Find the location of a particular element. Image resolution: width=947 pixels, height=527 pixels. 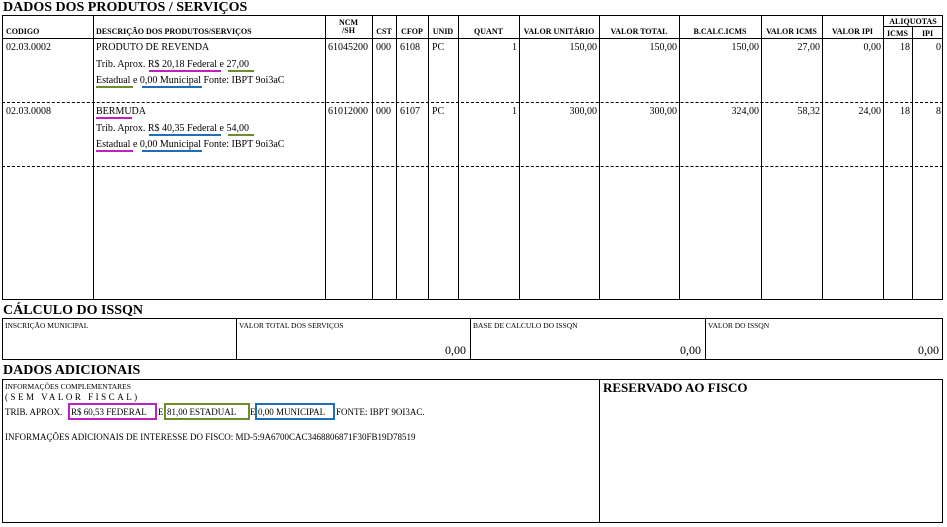

row-valor-icms: 27,00 is located at coordinates (809, 47).